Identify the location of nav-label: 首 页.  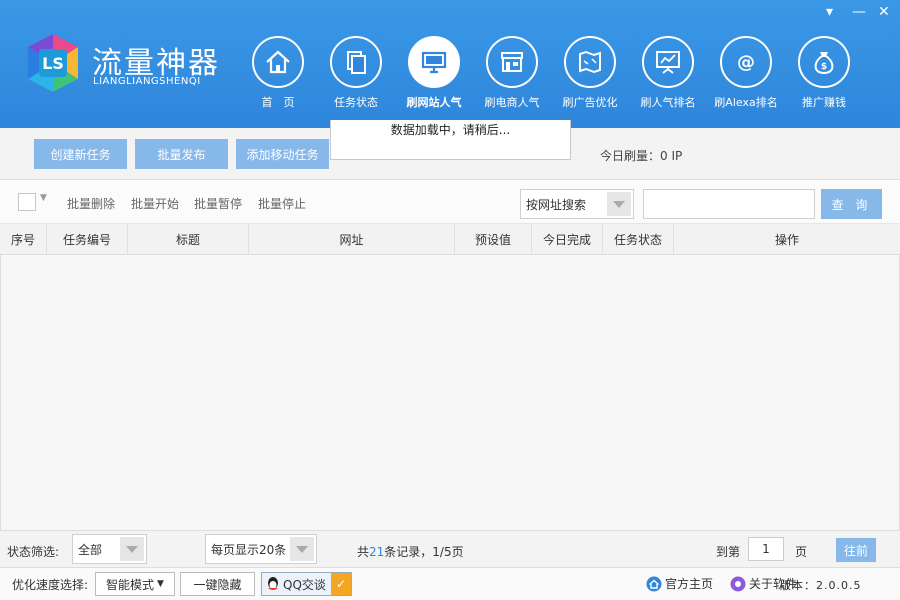
(278, 102).